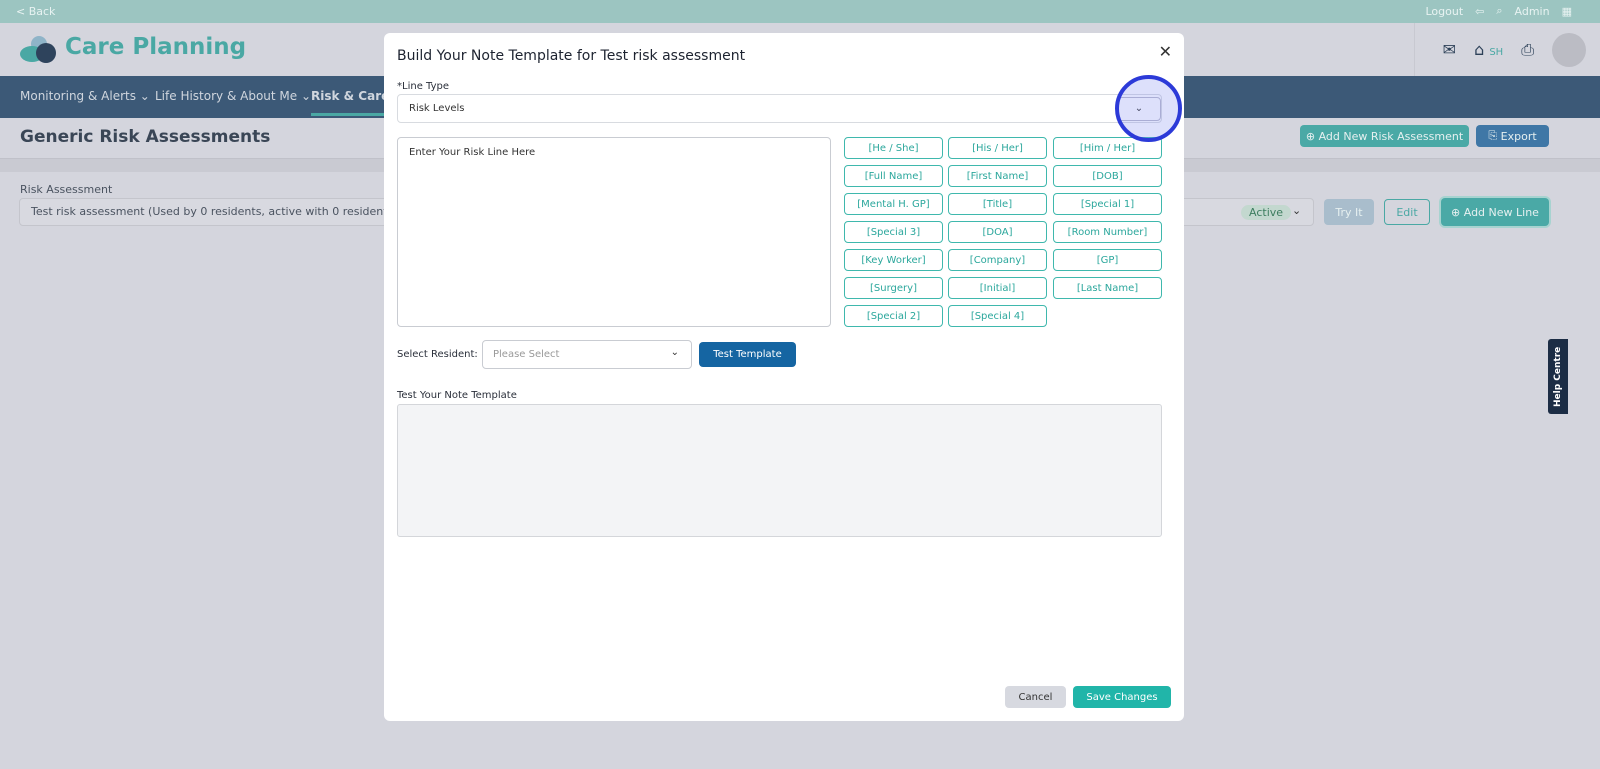  Describe the element at coordinates (1107, 260) in the screenshot. I see `placeholder-chip: [GP]` at that location.